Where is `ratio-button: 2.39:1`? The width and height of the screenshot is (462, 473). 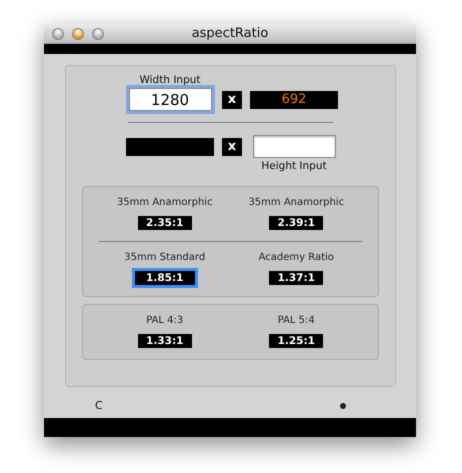
ratio-button: 2.39:1 is located at coordinates (296, 223).